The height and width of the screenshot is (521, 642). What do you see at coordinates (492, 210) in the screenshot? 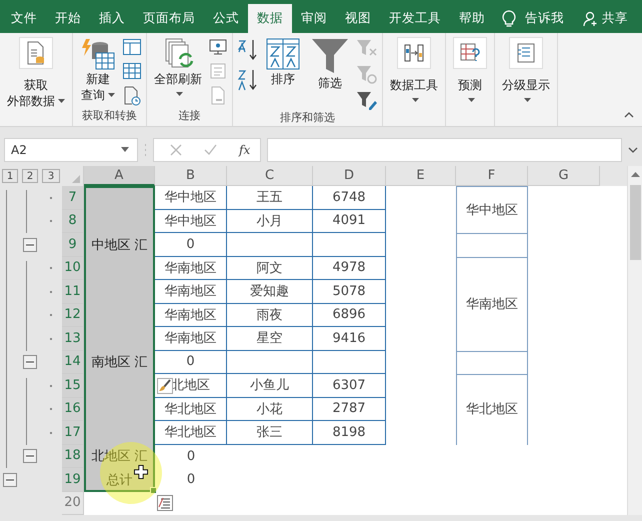
I see `table-cell-text: 华中地区` at bounding box center [492, 210].